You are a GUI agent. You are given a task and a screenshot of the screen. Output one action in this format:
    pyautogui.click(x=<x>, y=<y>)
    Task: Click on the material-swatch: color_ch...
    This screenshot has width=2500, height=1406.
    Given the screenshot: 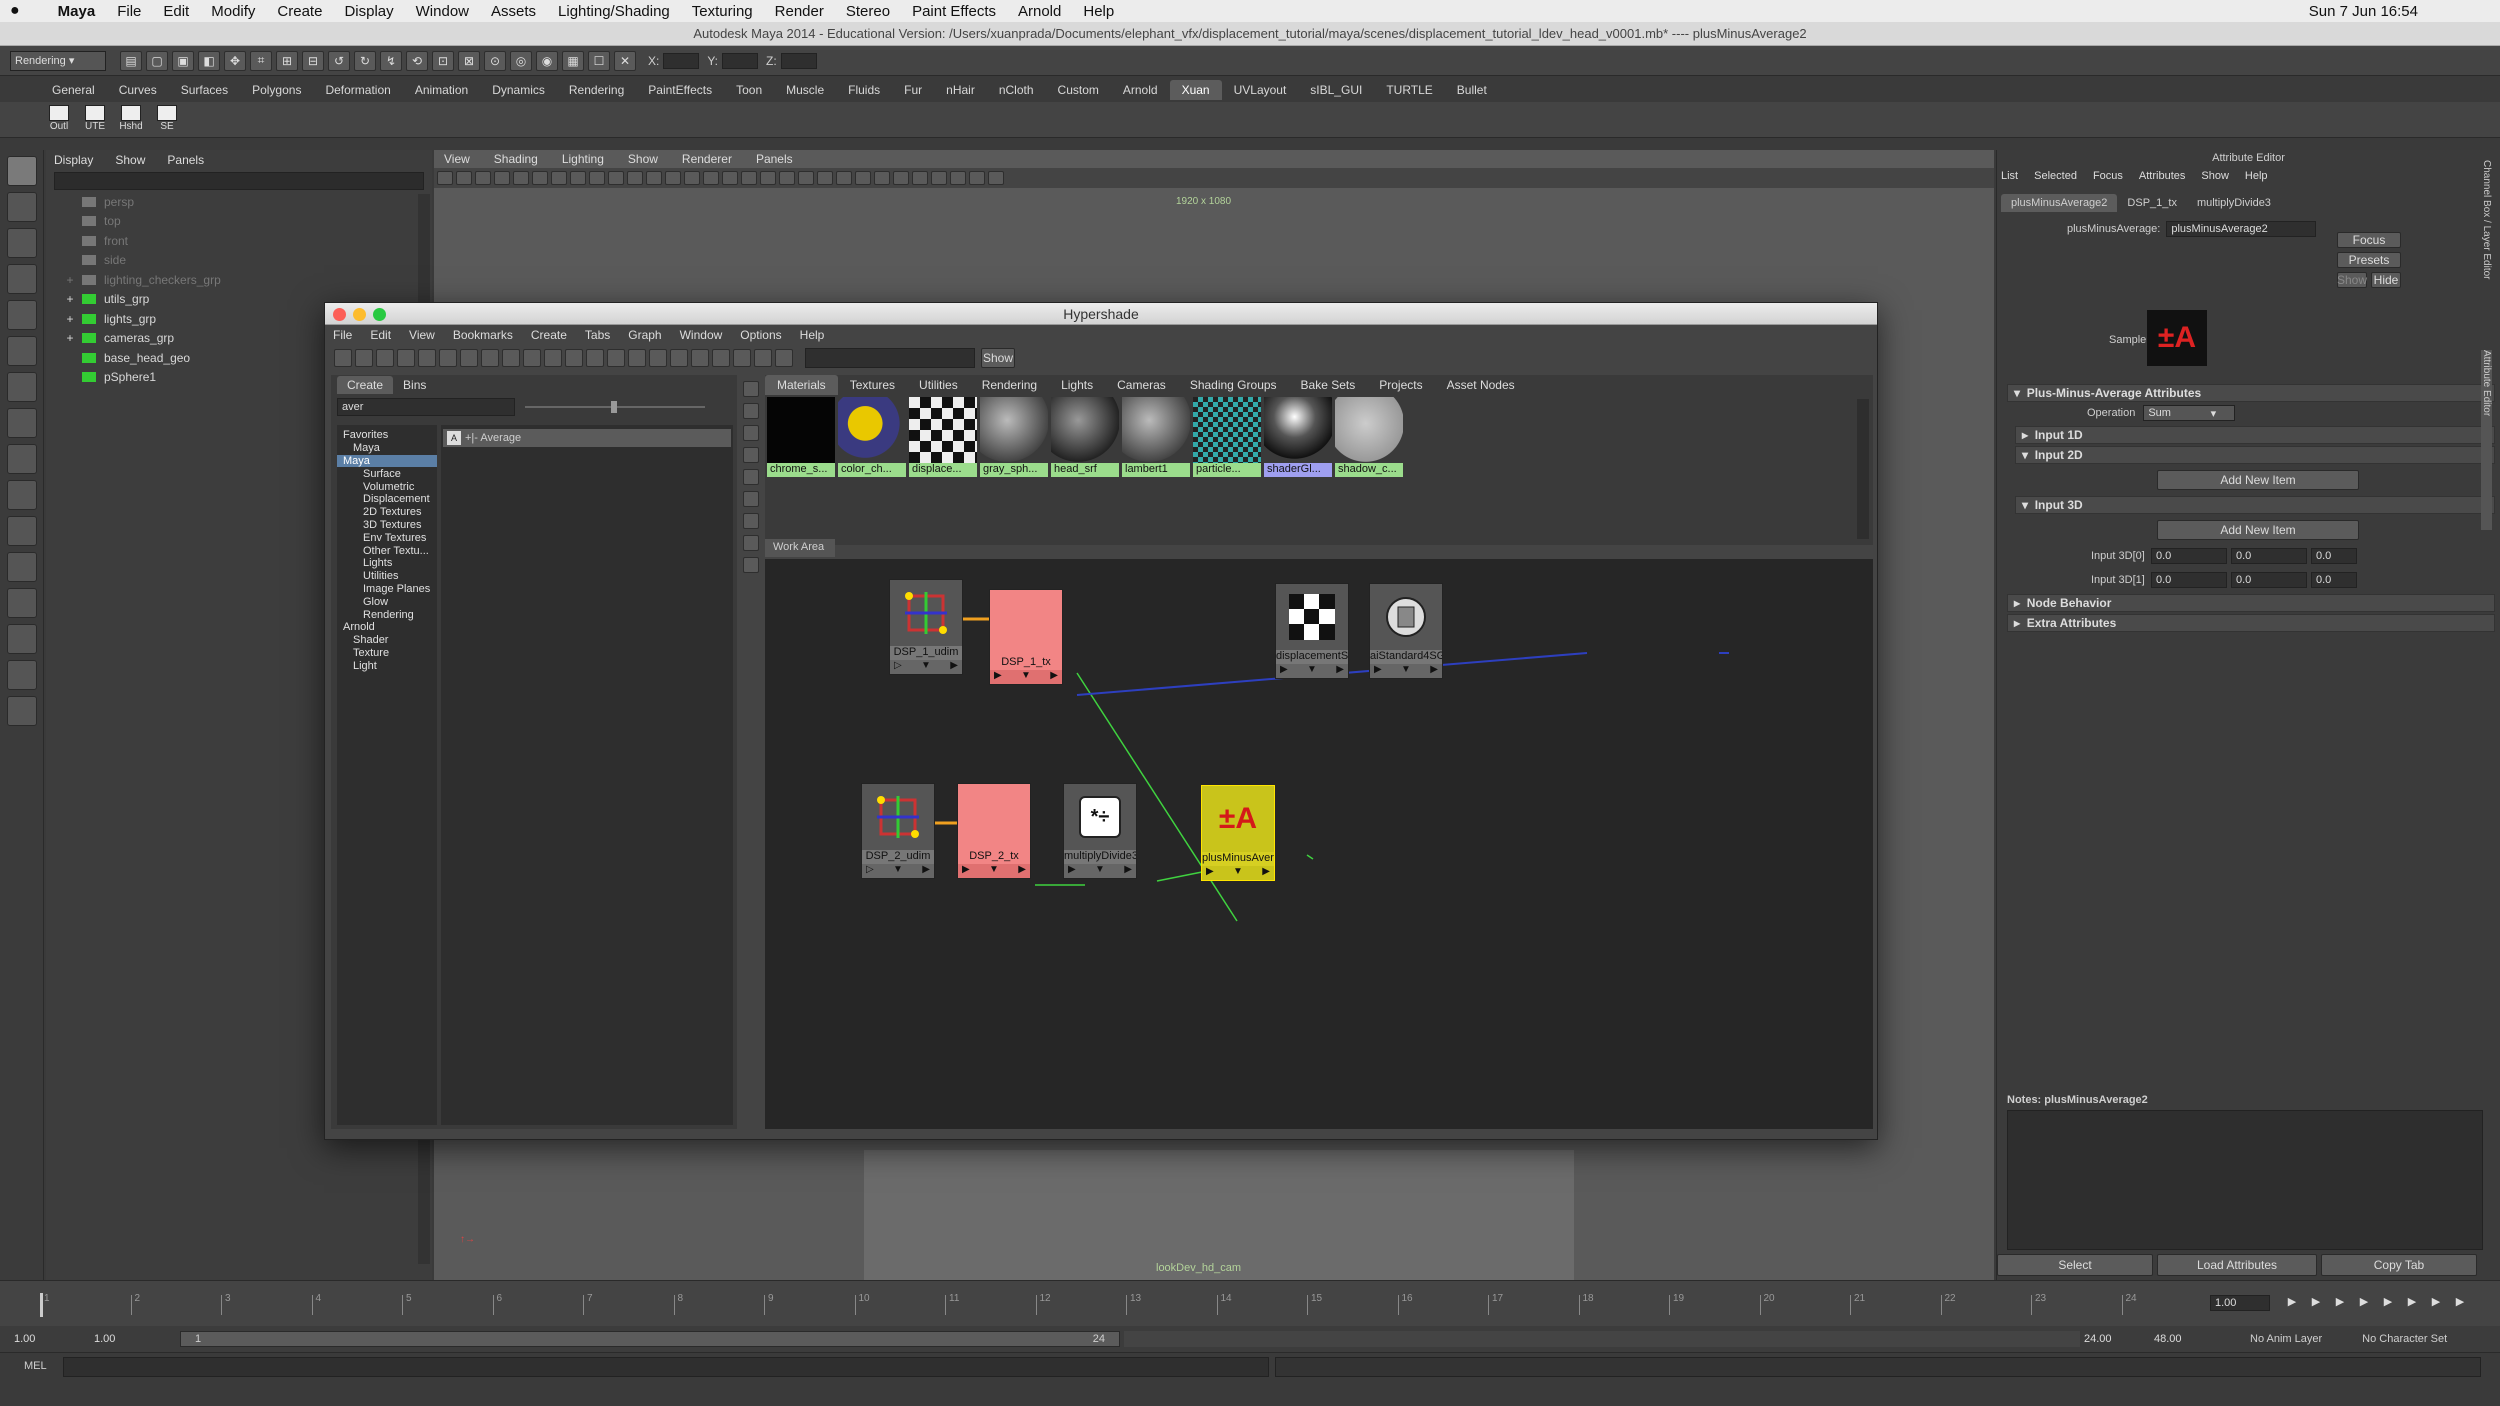 What is the action you would take?
    pyautogui.click(x=872, y=437)
    